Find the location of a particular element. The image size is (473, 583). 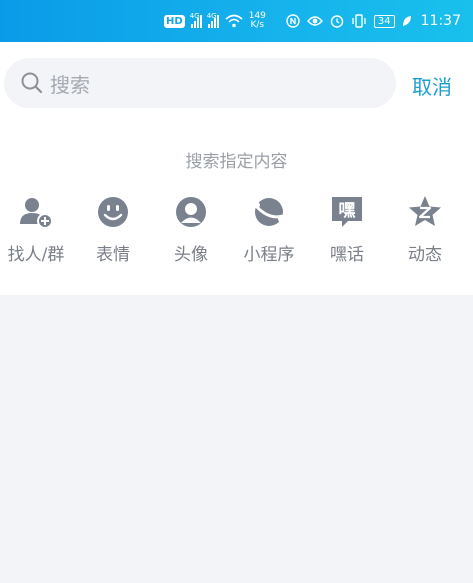

search-input: 搜索 is located at coordinates (200, 83).